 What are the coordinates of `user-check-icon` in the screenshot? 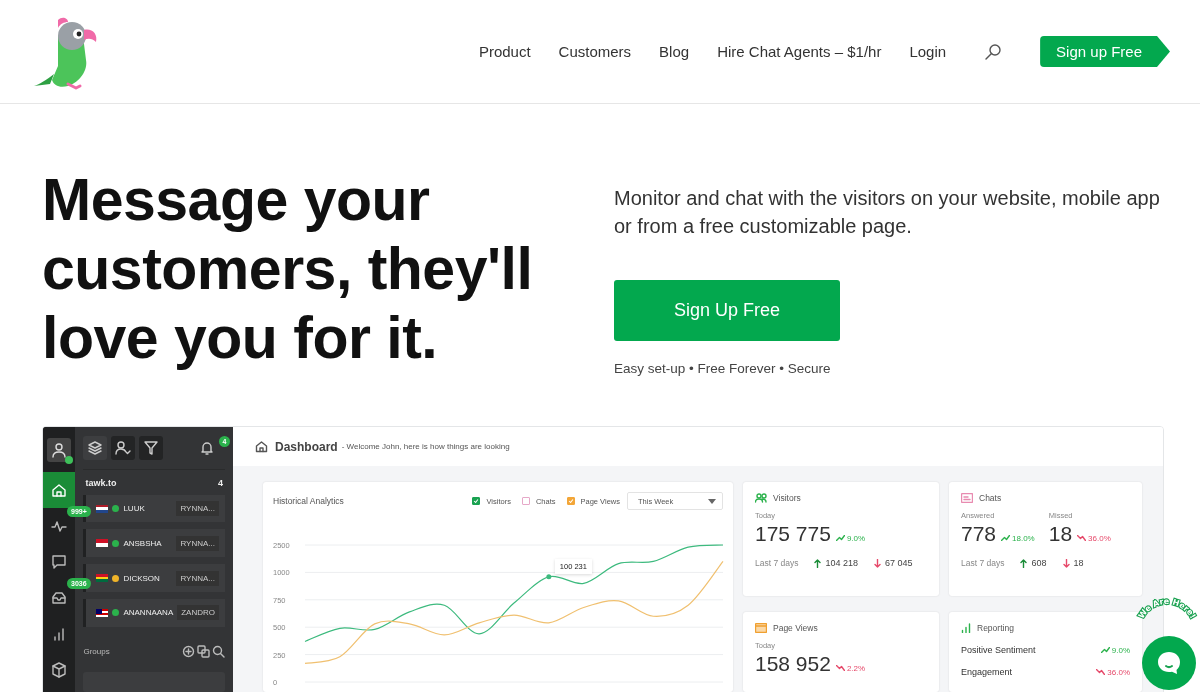 It's located at (123, 447).